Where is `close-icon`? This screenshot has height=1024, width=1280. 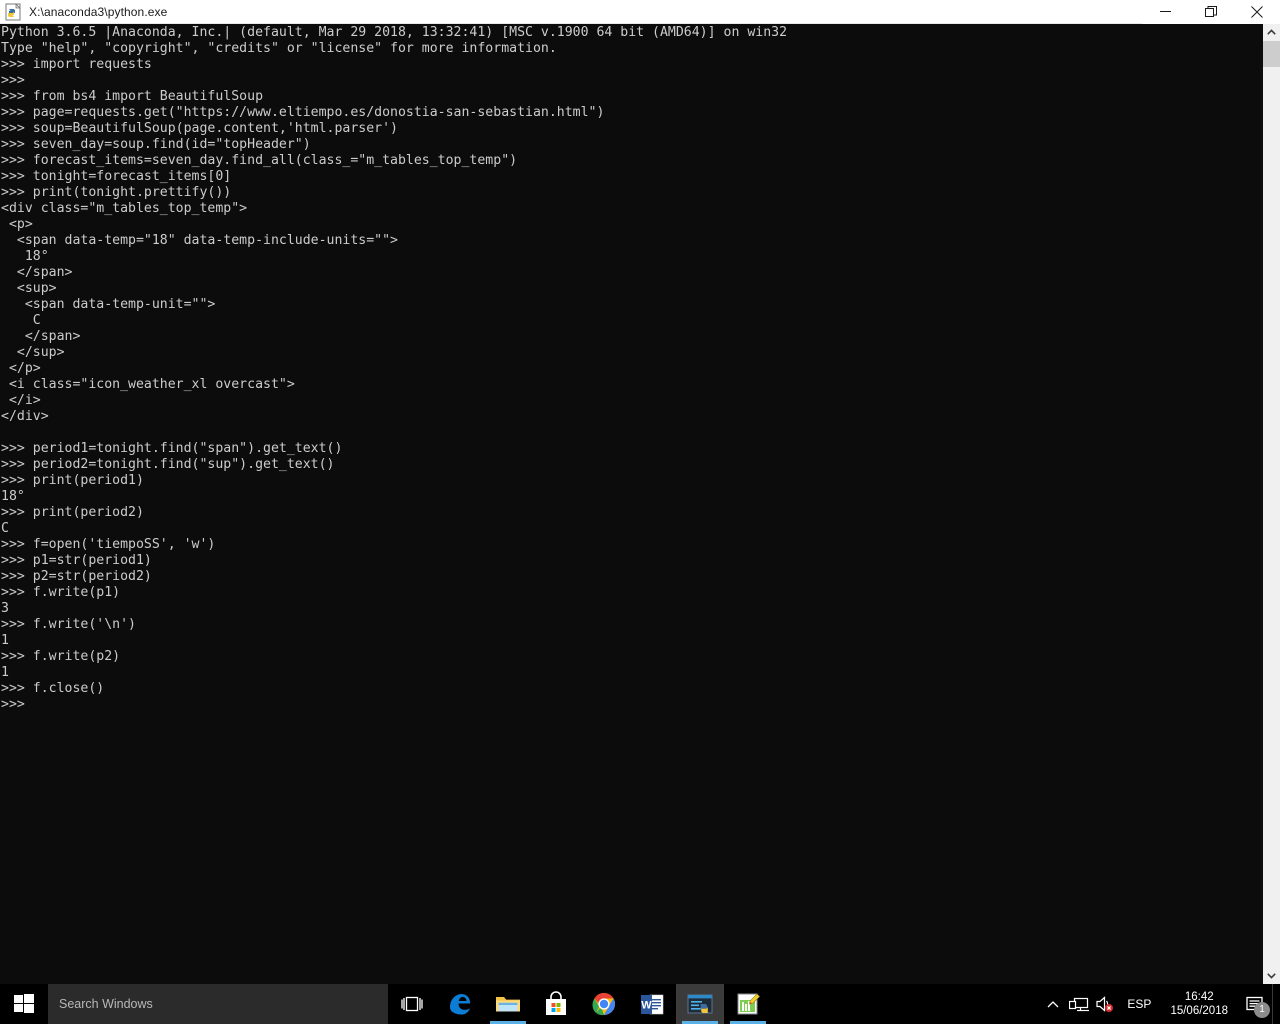
close-icon is located at coordinates (1257, 11).